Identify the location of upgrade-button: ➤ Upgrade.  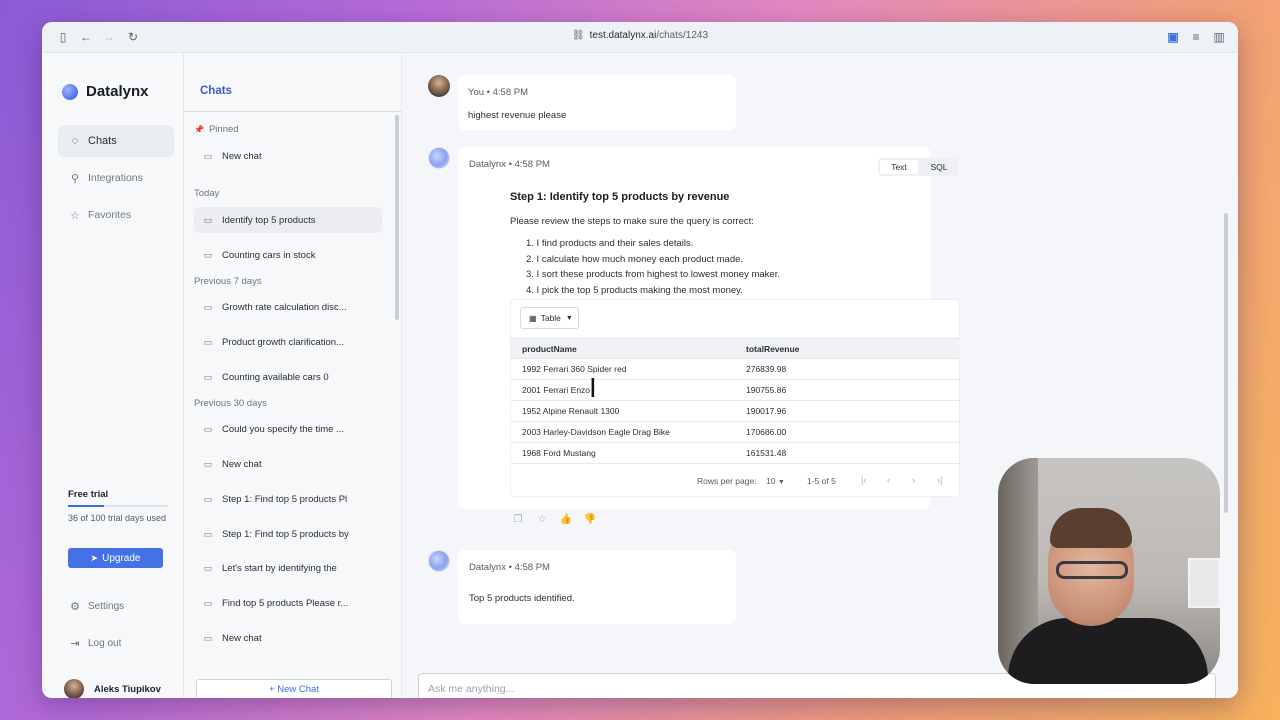
(115, 558).